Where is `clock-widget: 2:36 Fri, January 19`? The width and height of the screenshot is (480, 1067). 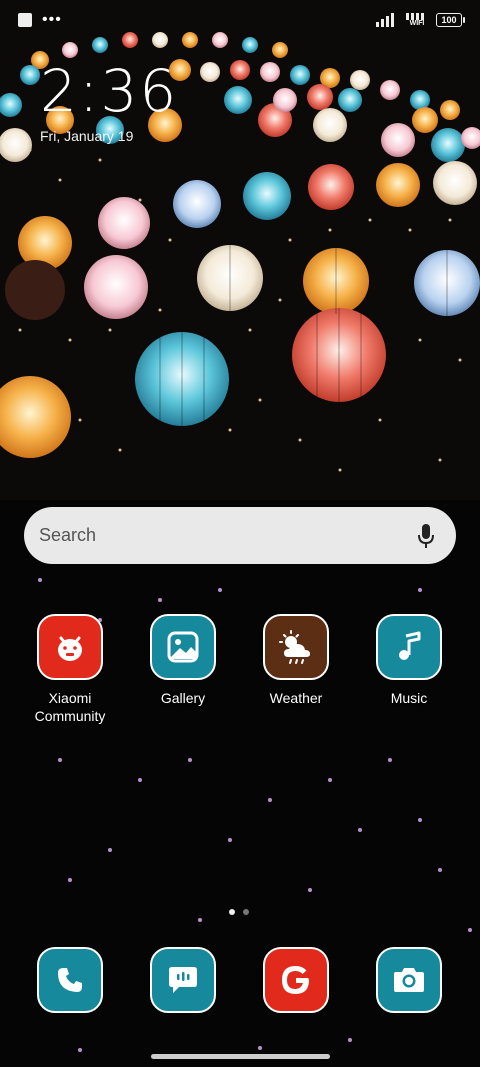
clock-widget: 2:36 Fri, January 19 is located at coordinates (109, 102).